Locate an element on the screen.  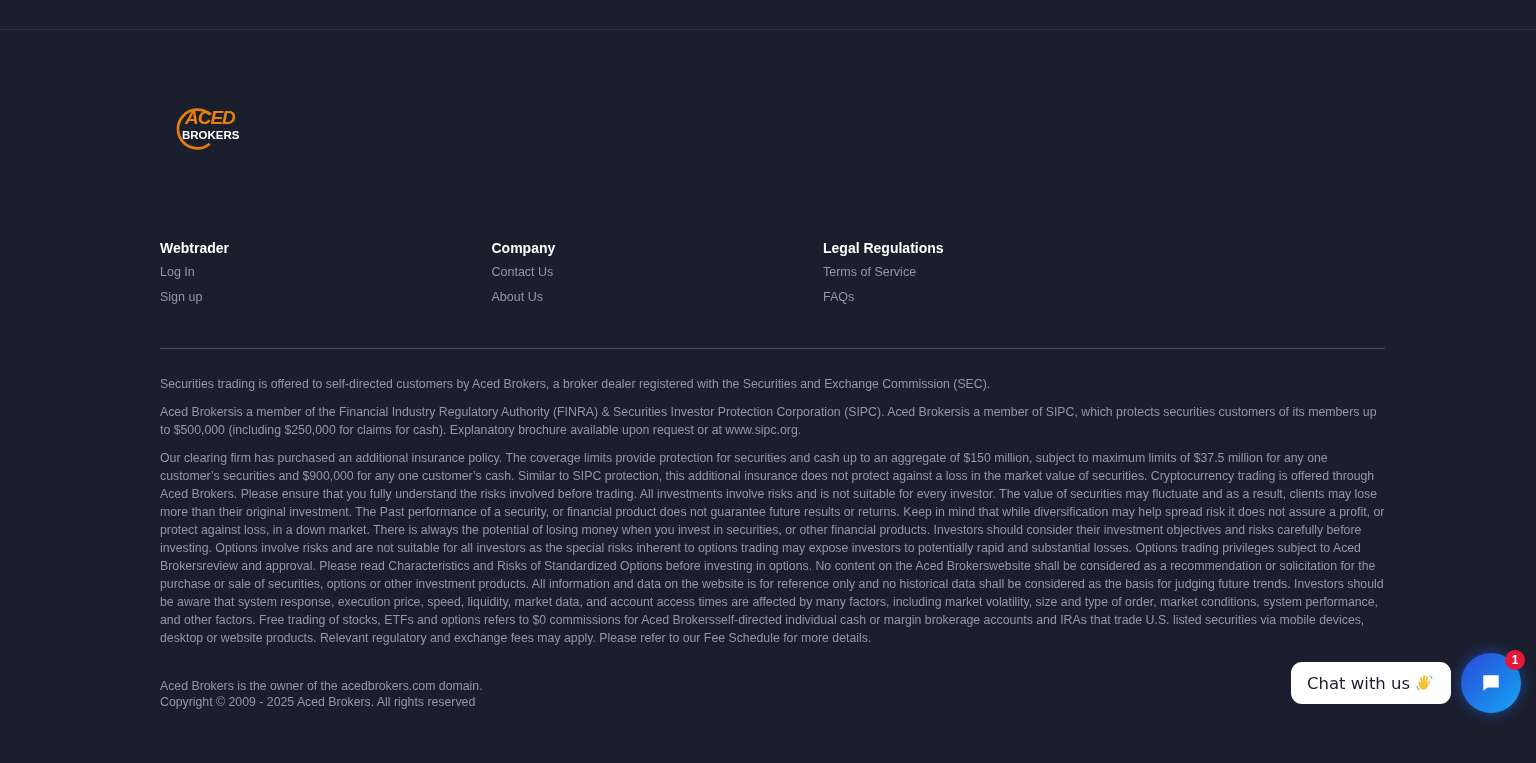
notification-badge: 1 is located at coordinates (1515, 660).